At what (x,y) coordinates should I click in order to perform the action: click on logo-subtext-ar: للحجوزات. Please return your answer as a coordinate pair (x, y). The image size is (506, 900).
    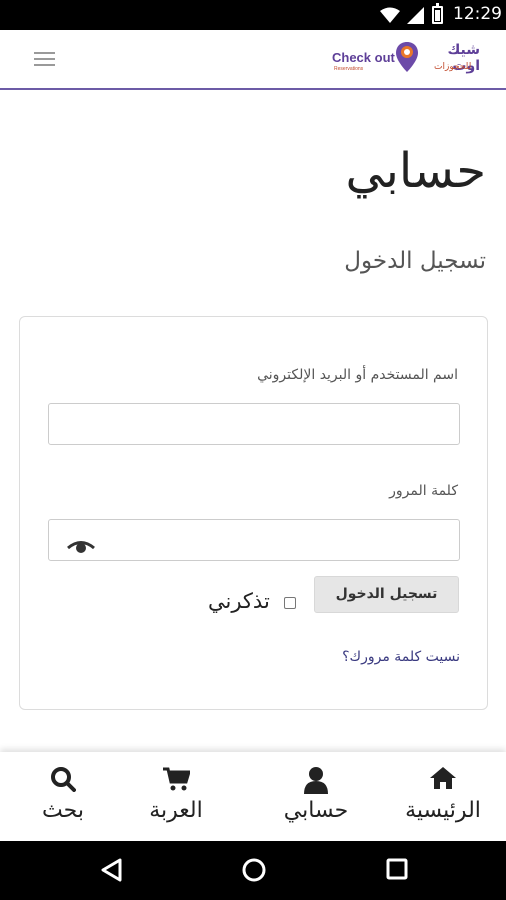
    Looking at the image, I should click on (453, 67).